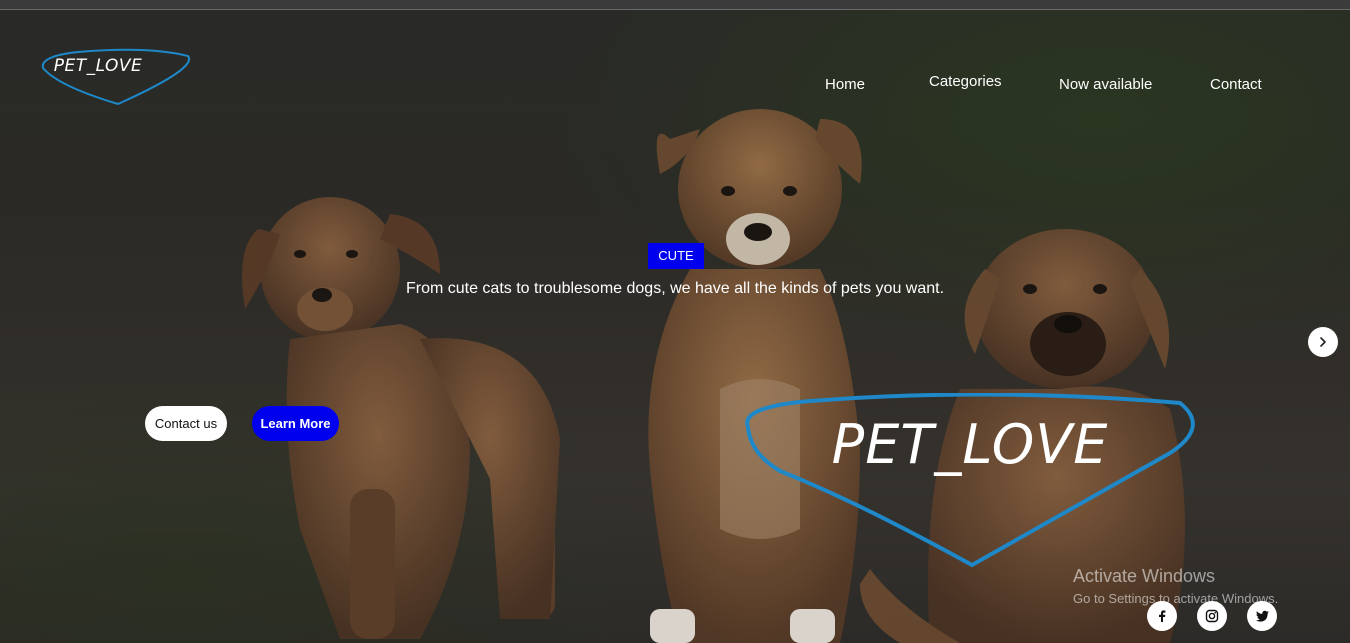 This screenshot has height=643, width=1350. Describe the element at coordinates (98, 66) in the screenshot. I see `logo-small-text: PET_LOVE` at that location.